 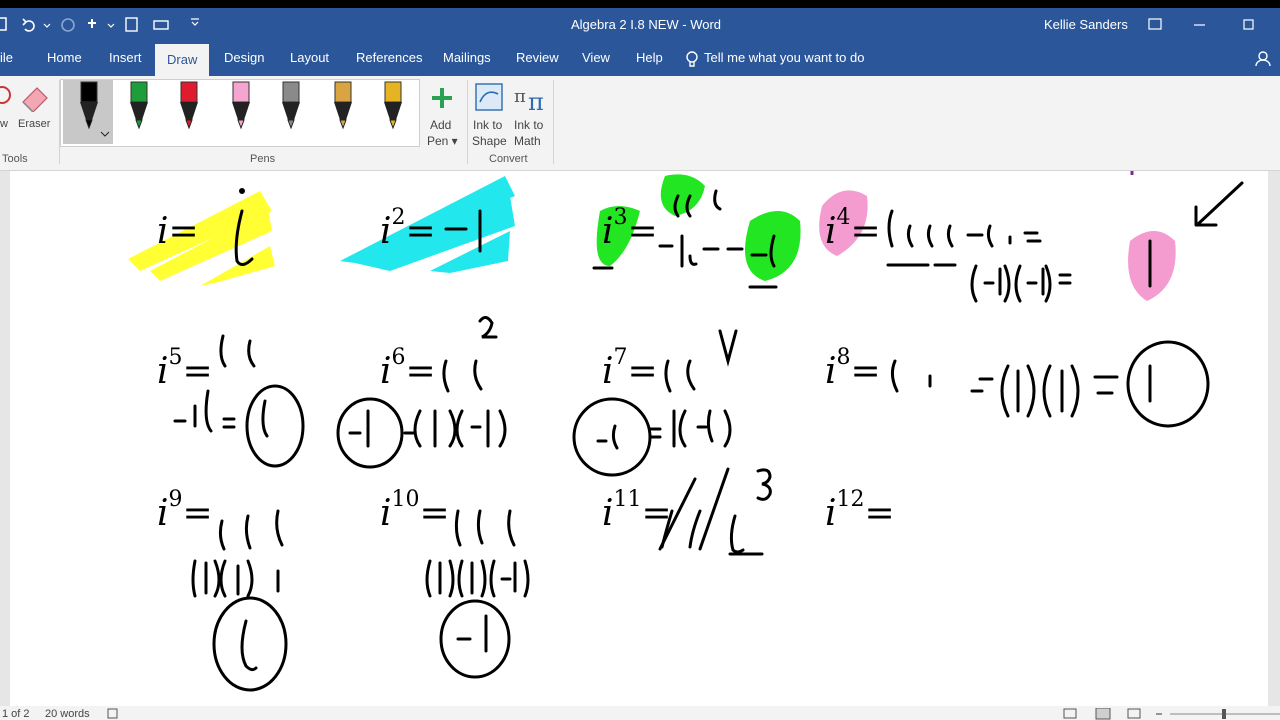 What do you see at coordinates (6, 96) in the screenshot?
I see `lasso-select-icon` at bounding box center [6, 96].